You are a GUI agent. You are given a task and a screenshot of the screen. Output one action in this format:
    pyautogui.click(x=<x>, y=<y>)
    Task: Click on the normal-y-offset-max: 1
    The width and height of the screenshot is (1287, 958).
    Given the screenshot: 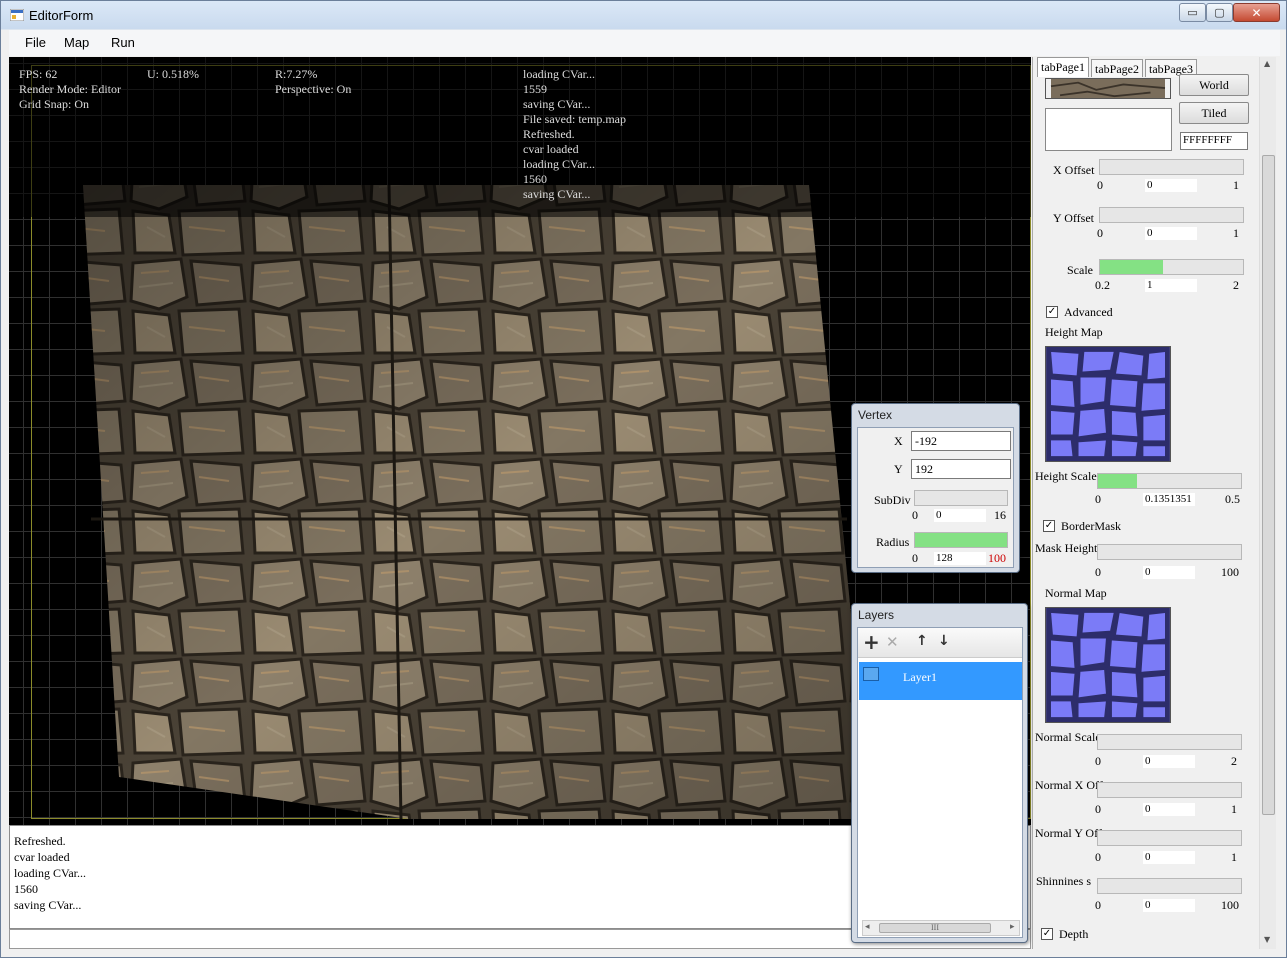 What is the action you would take?
    pyautogui.click(x=1234, y=857)
    